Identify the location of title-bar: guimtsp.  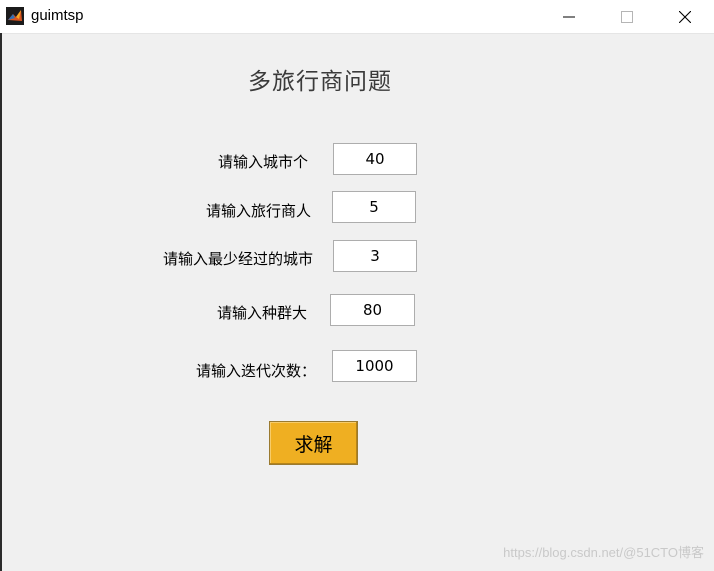
(357, 17).